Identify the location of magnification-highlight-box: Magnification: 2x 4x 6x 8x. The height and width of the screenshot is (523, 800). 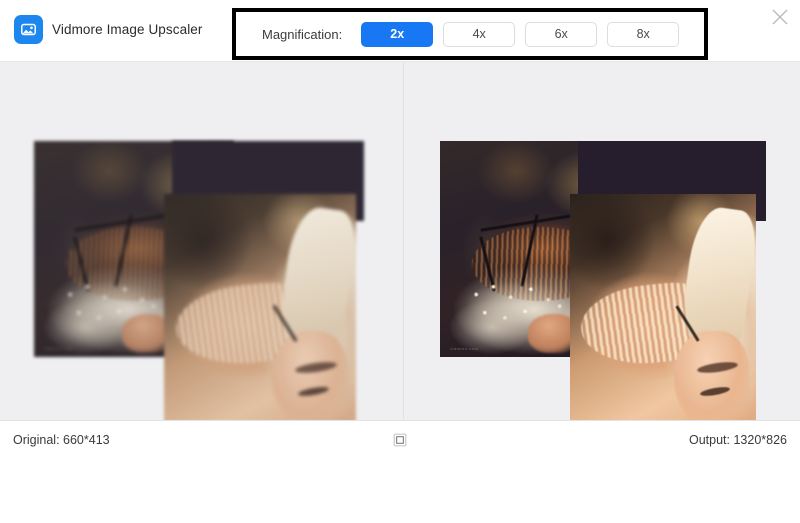
(470, 34).